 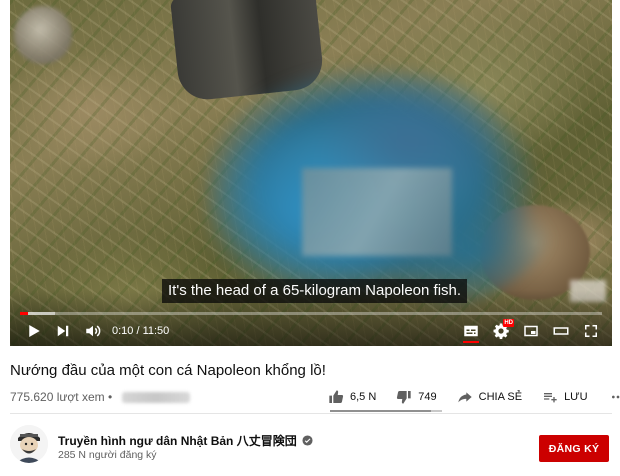 I want to click on blurred-upload-date, so click(x=155, y=397).